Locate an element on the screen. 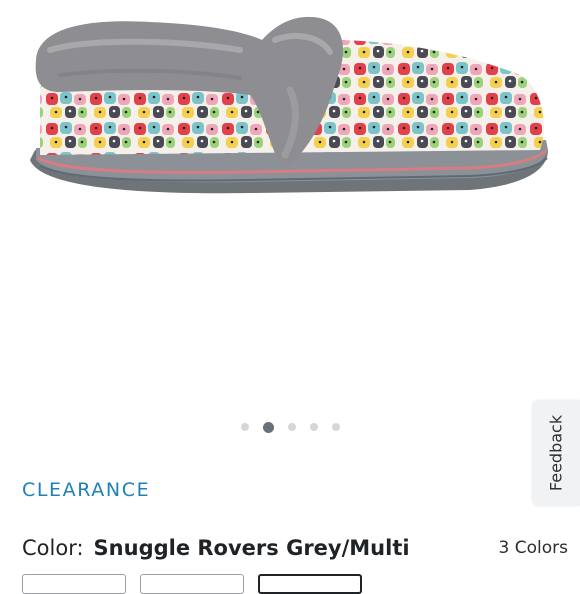 This screenshot has width=580, height=594. carousel-indicators is located at coordinates (290, 427).